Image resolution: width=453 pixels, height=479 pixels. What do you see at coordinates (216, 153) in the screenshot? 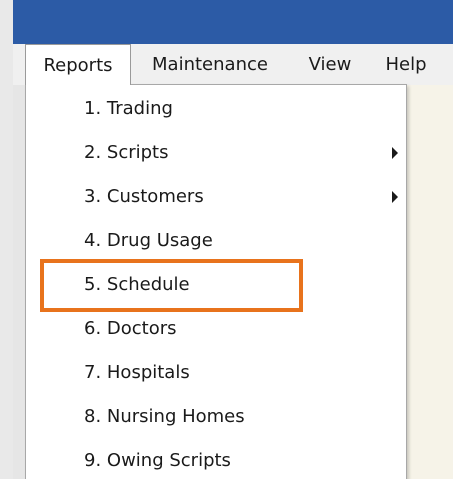
I see `menu-item-scripts: 2. Scripts` at bounding box center [216, 153].